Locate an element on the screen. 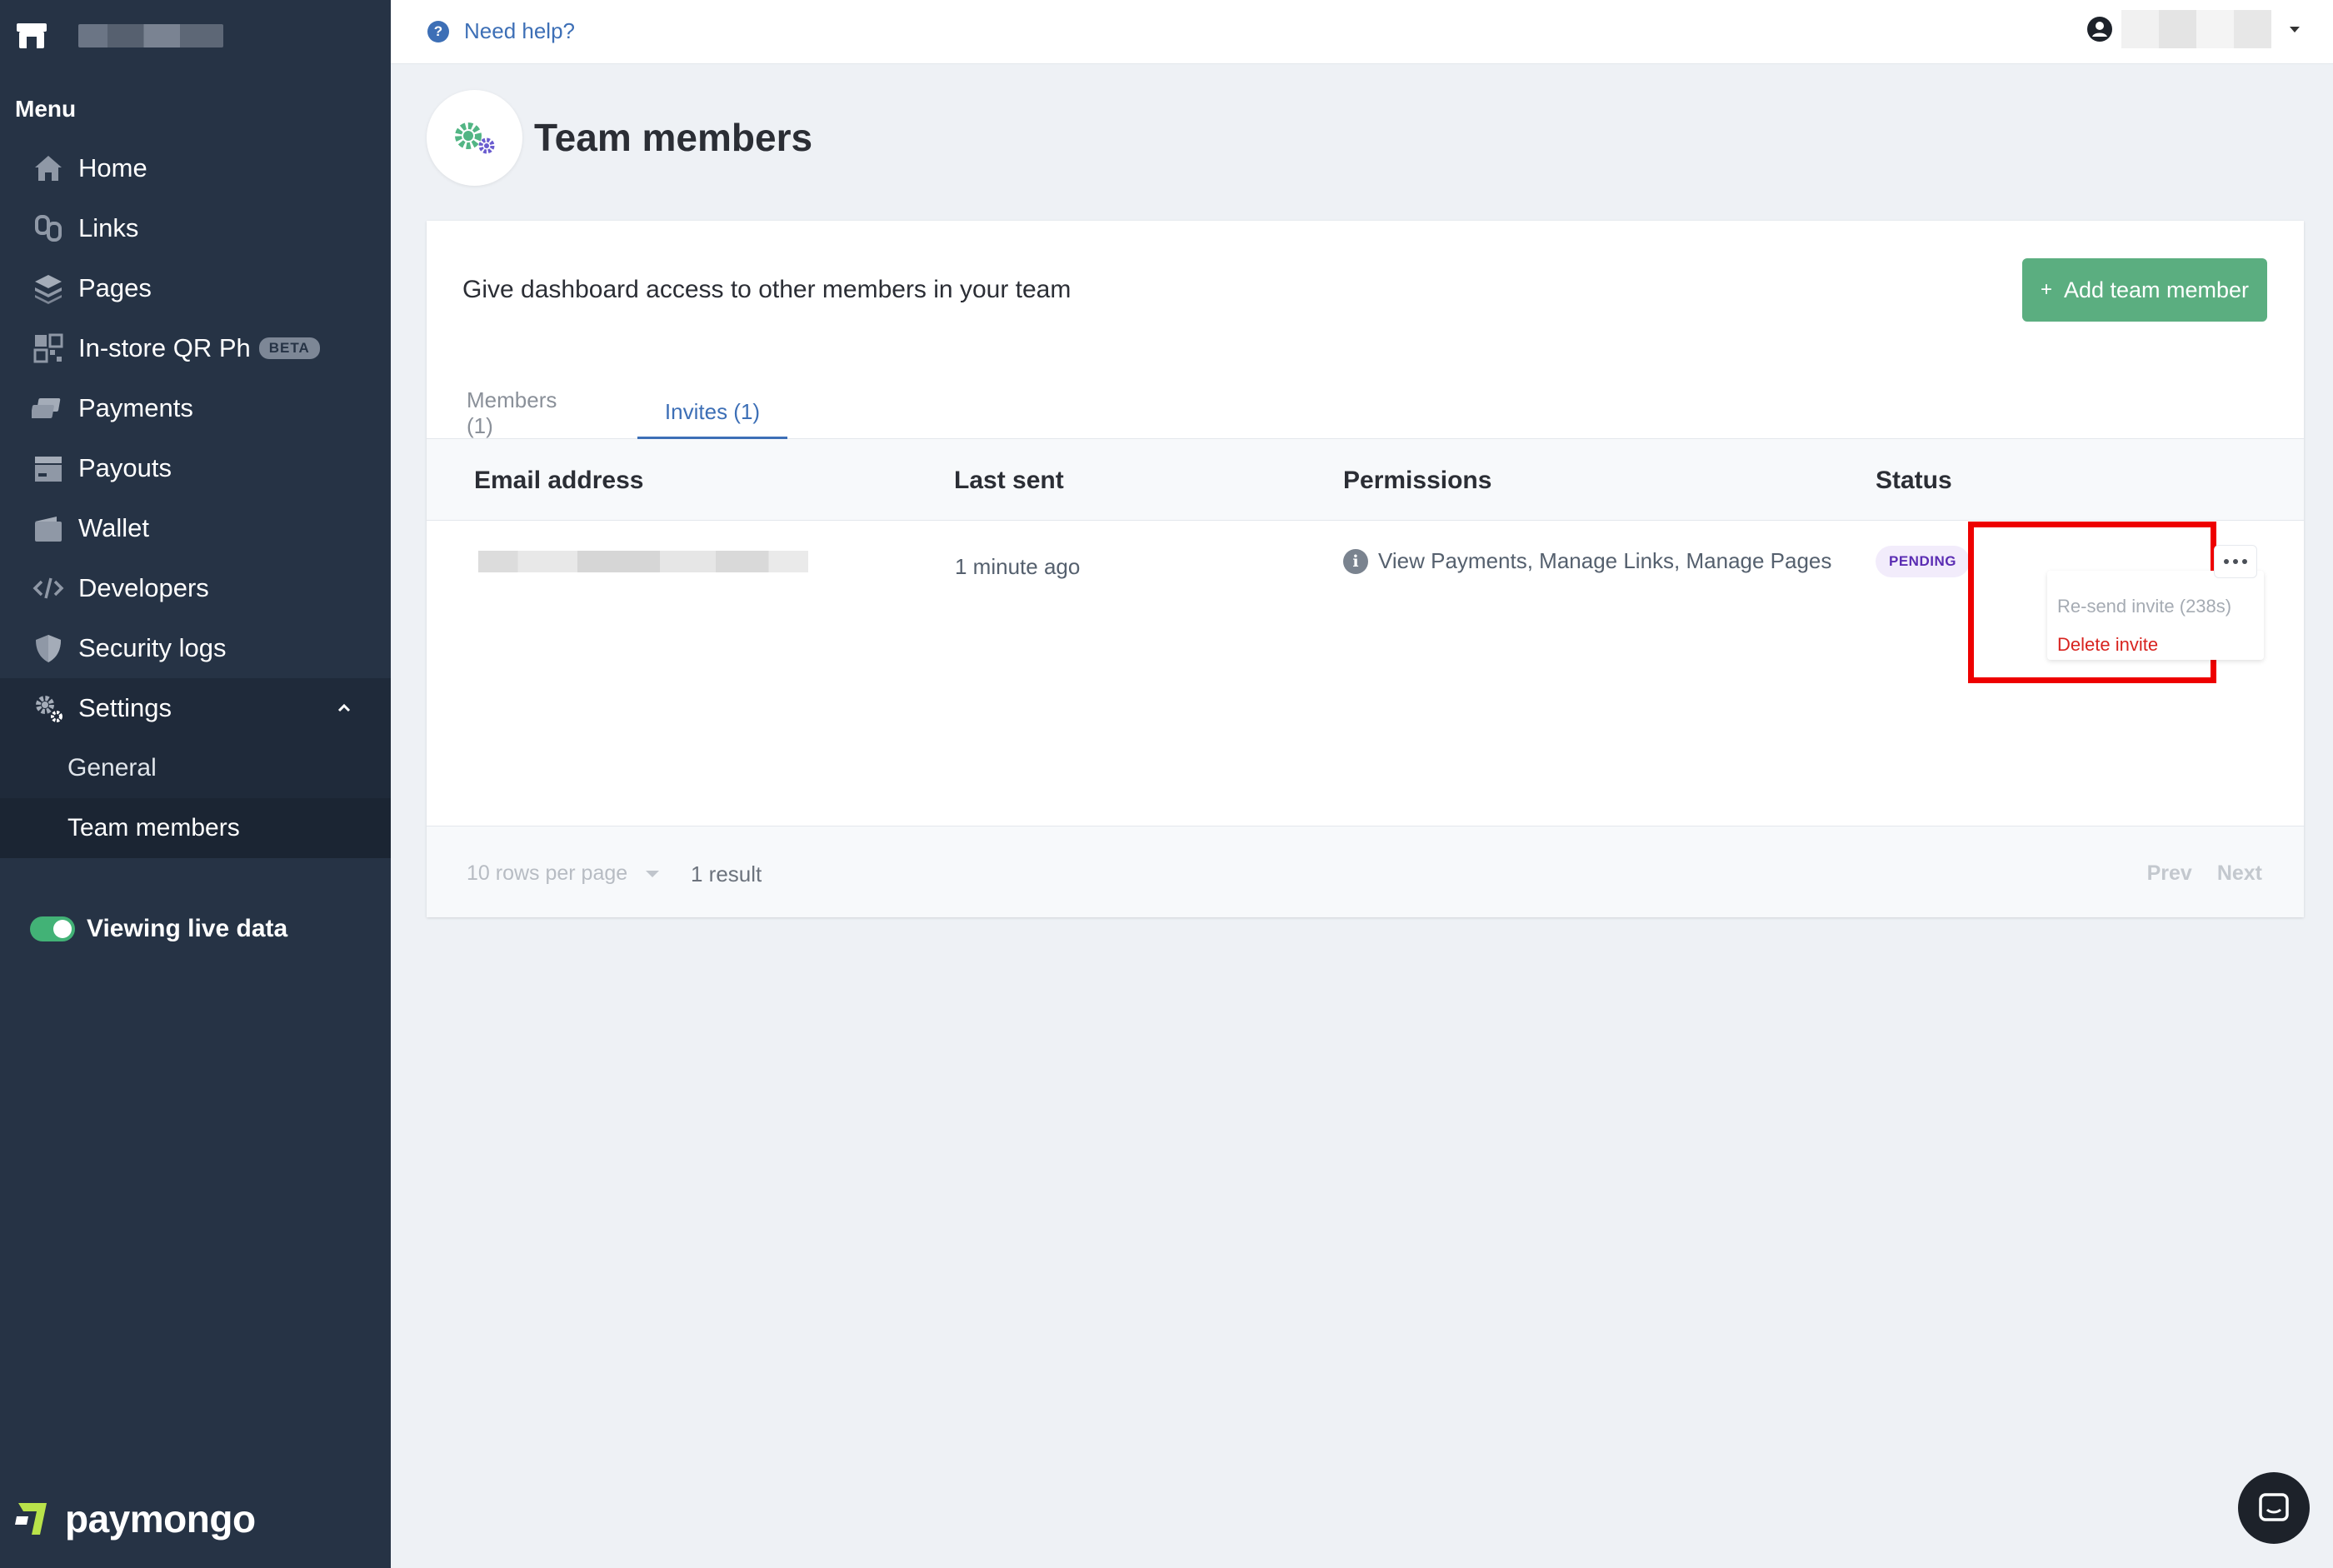 The height and width of the screenshot is (1568, 2333). row-actions-menu: Re-send invite (238s) Delete invite is located at coordinates (2156, 615).